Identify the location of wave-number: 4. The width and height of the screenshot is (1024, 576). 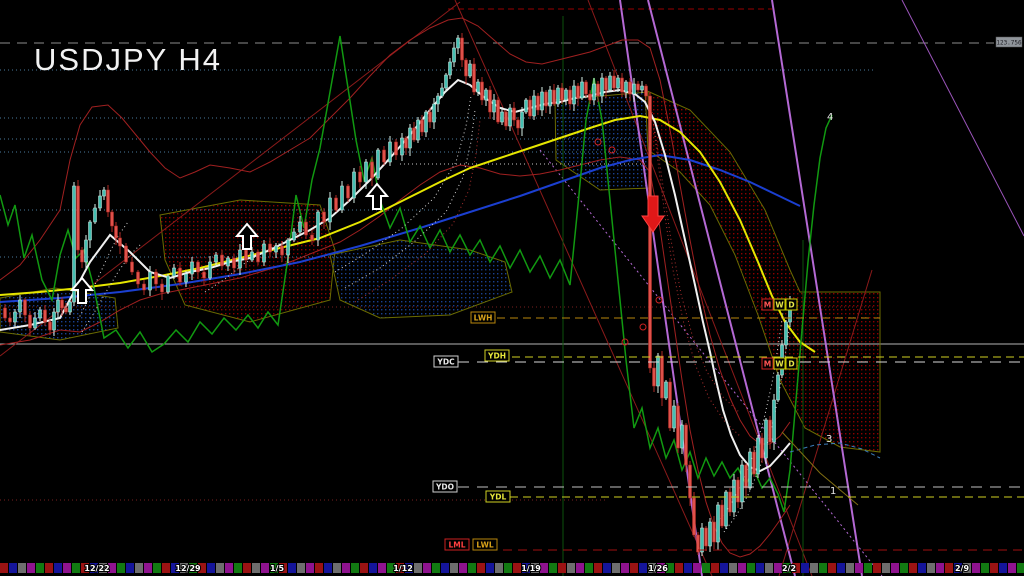
(830, 117).